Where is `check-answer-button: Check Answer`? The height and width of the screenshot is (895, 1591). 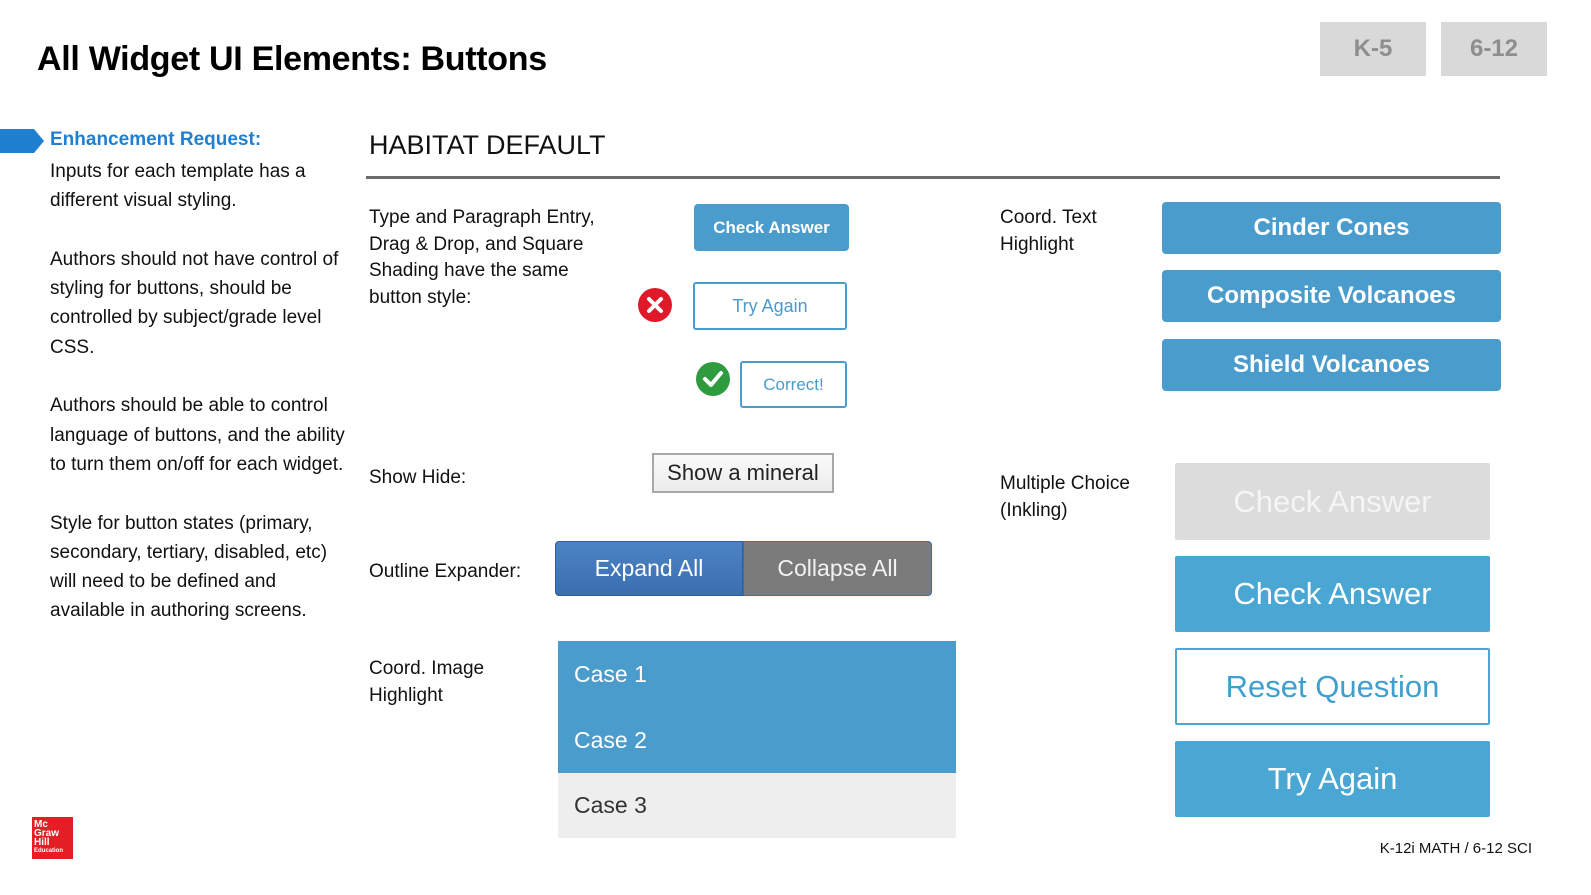
check-answer-button: Check Answer is located at coordinates (771, 227).